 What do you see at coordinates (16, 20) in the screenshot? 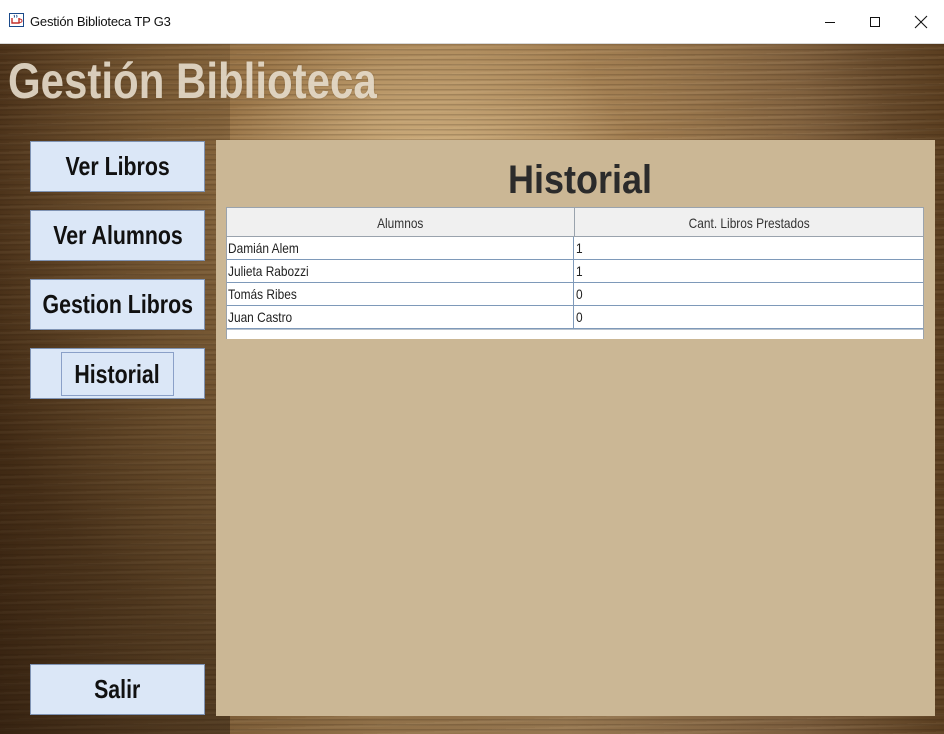
I see `java-cup-icon` at bounding box center [16, 20].